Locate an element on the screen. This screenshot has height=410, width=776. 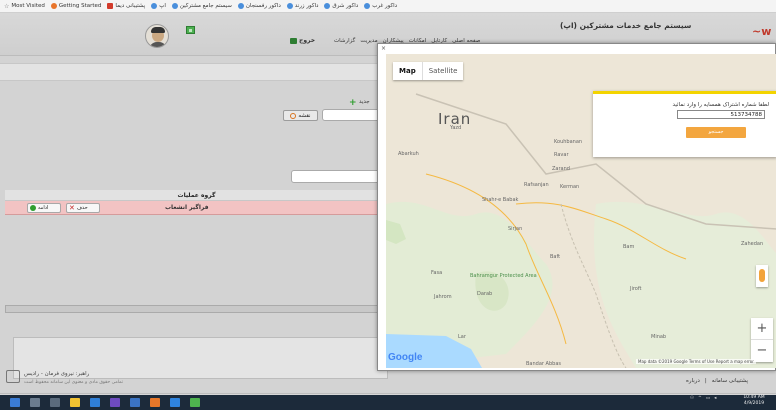
close-icon: × is located at coordinates (383, 48).